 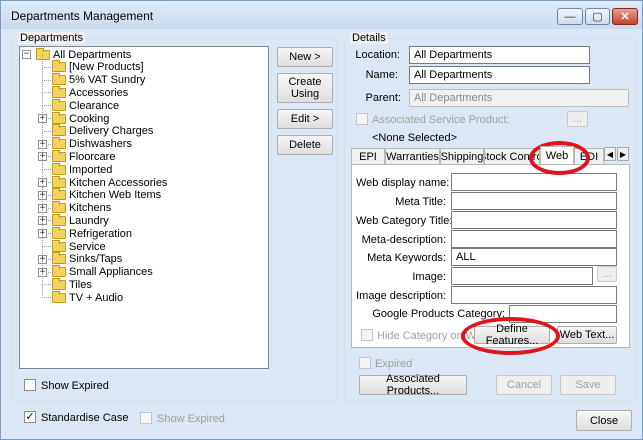 I want to click on footer-show-expired-label: Show Expired, so click(x=191, y=419).